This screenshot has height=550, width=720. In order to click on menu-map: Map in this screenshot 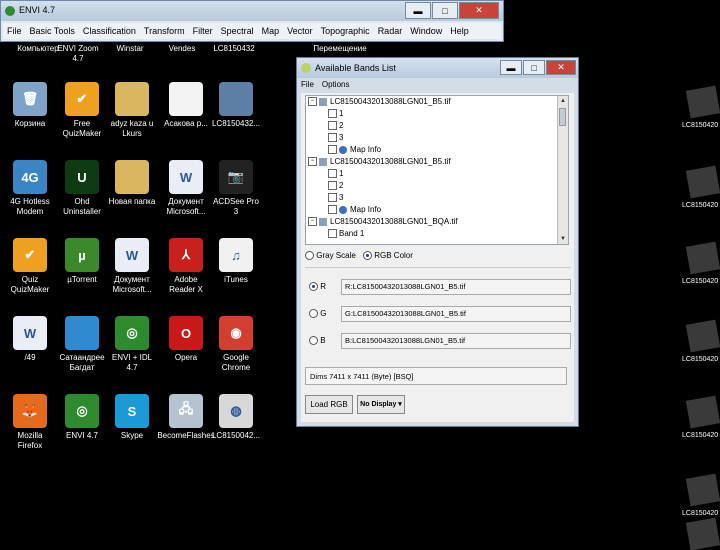, I will do `click(271, 31)`.